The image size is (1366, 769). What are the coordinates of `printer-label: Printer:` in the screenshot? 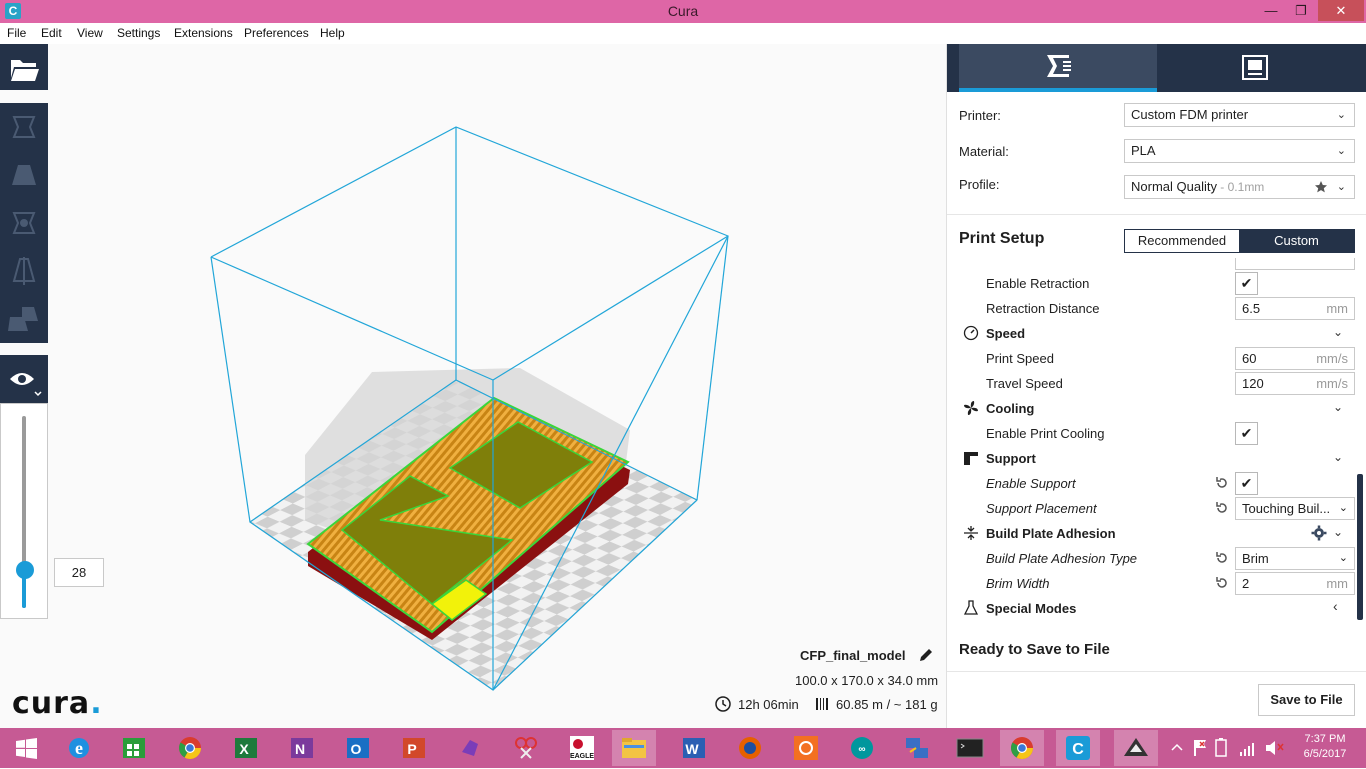 It's located at (980, 115).